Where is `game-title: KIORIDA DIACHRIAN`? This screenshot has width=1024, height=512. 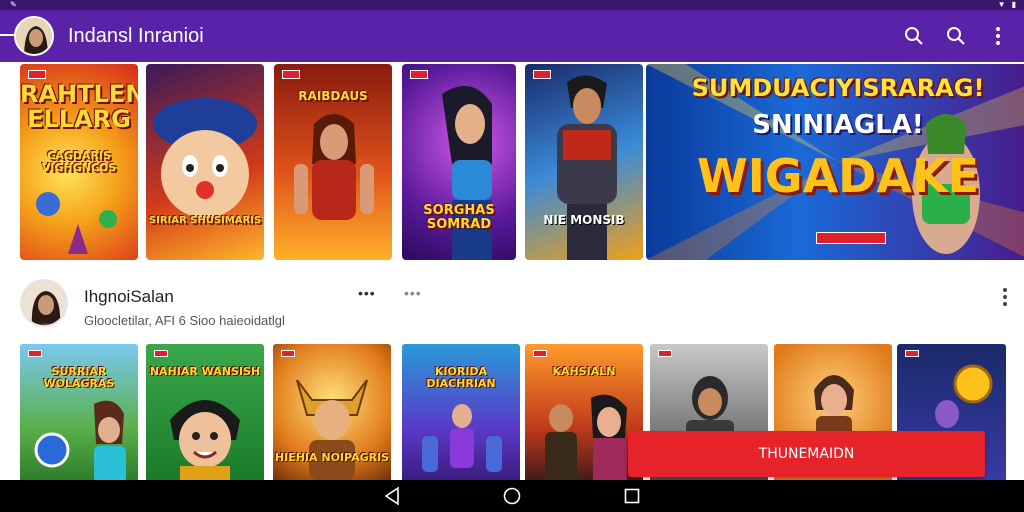
game-title: KIORIDA DIACHRIAN is located at coordinates (461, 378).